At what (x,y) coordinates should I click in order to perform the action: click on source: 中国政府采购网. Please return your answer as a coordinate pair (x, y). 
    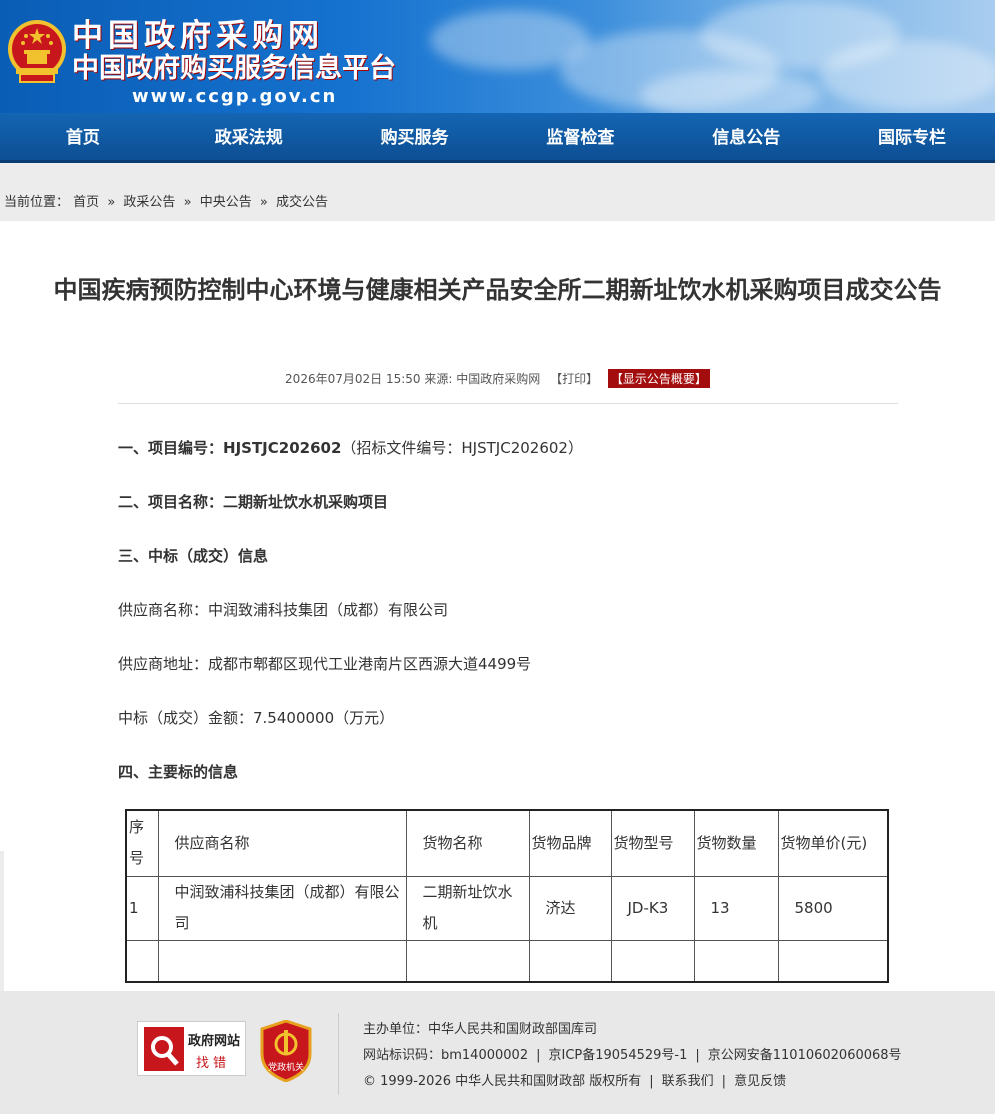
    Looking at the image, I should click on (498, 379).